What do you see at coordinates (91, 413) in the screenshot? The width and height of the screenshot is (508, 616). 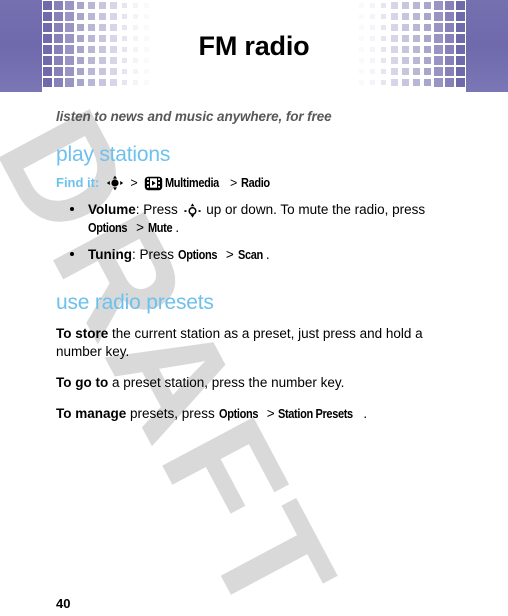 I see `lead-to-manage: To manage` at bounding box center [91, 413].